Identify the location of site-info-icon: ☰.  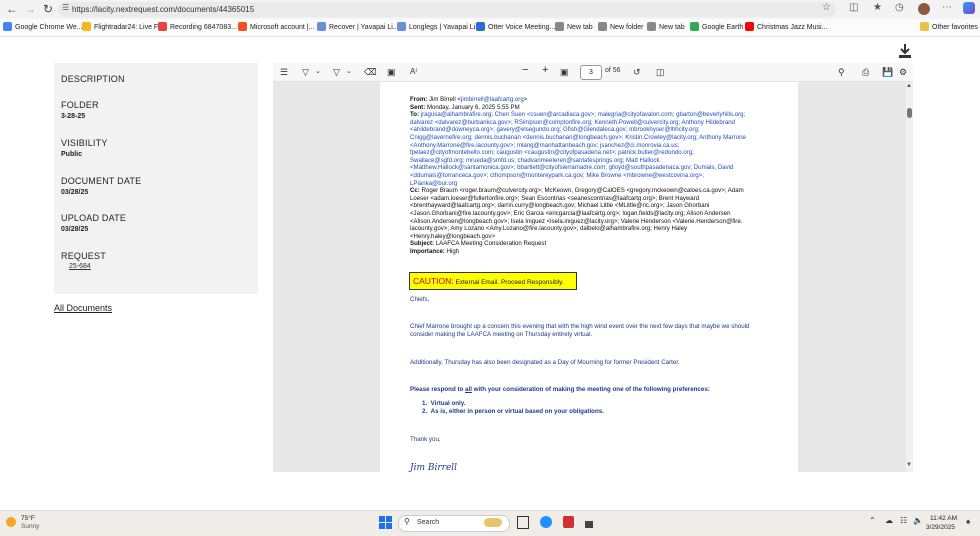
(65, 7).